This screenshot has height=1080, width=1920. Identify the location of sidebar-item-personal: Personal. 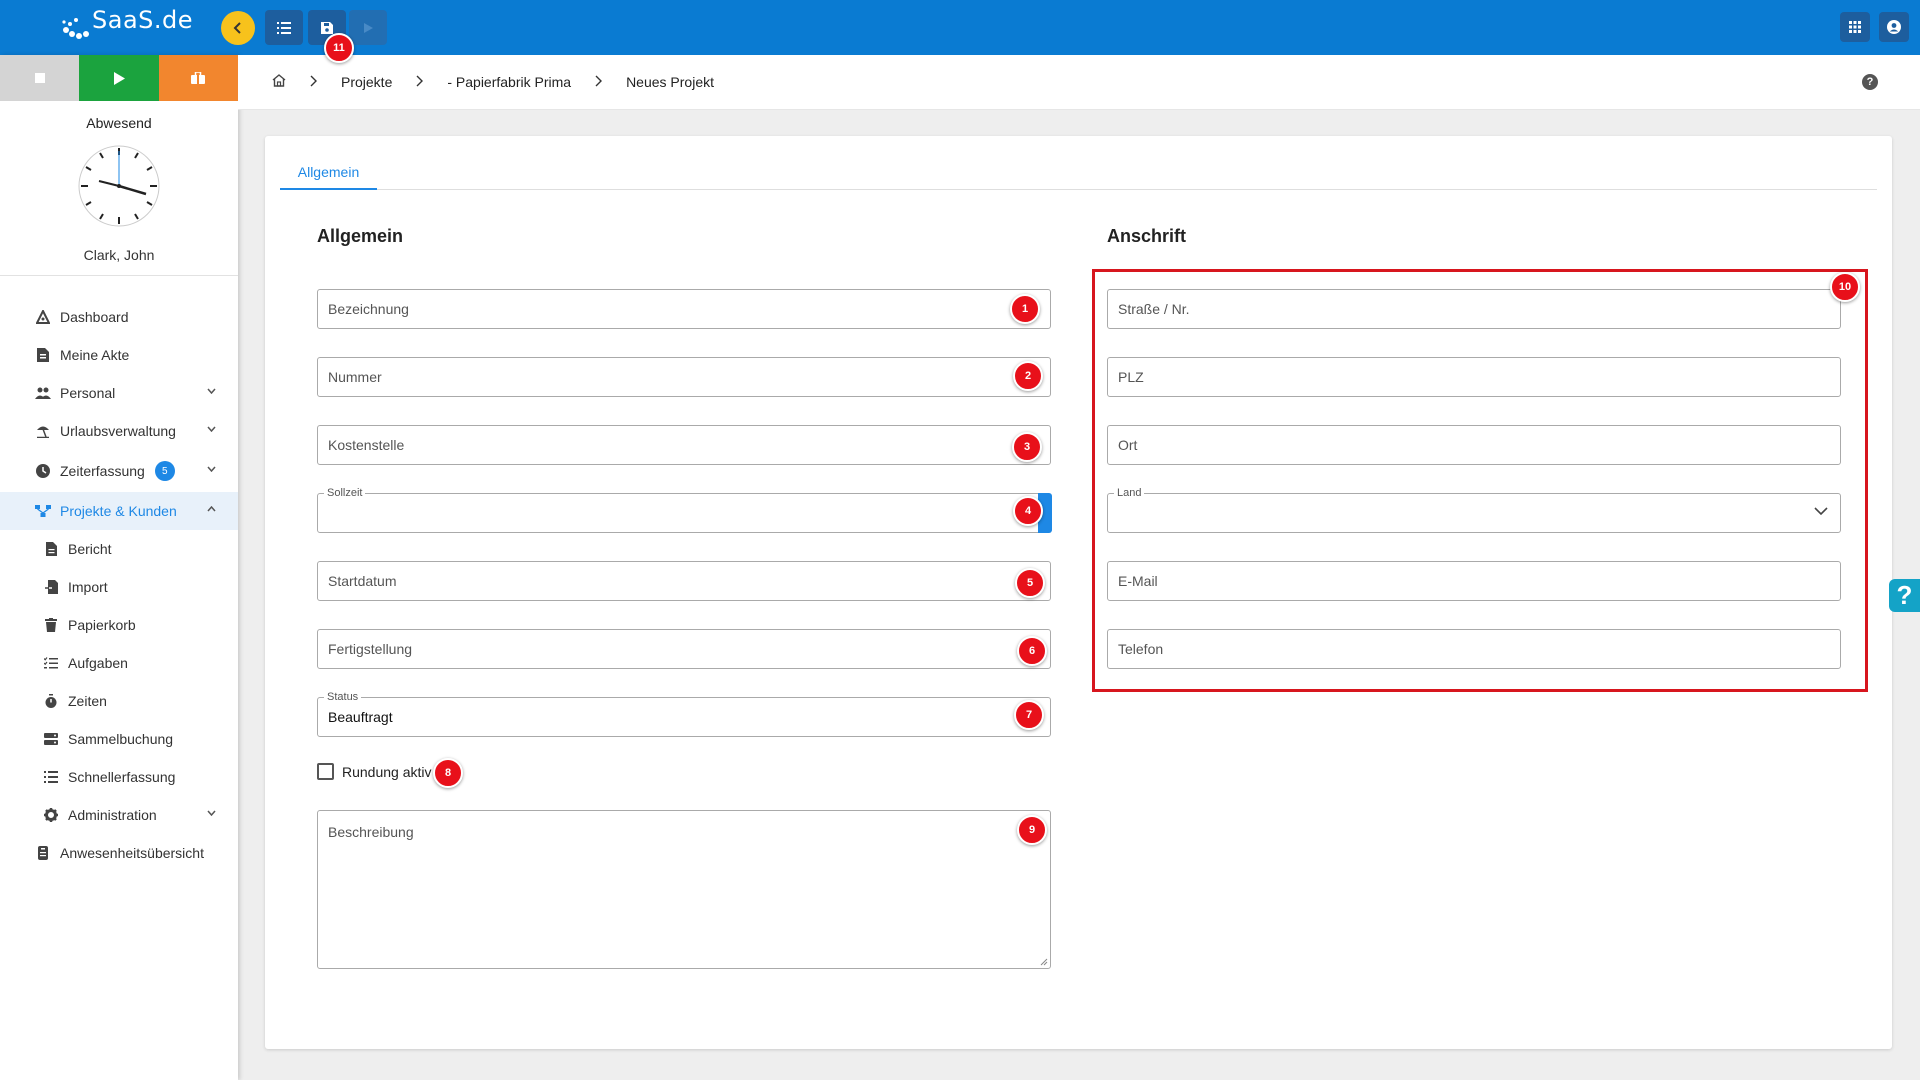
(119, 393).